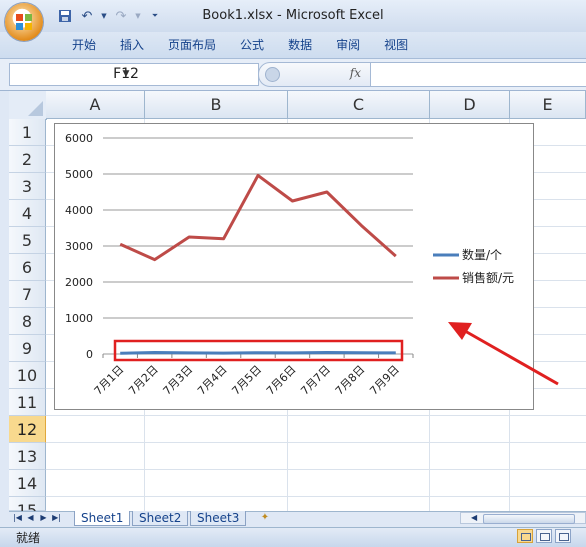 The width and height of the screenshot is (586, 547). What do you see at coordinates (30, 518) in the screenshot?
I see `prev-sheet-icon: ◀` at bounding box center [30, 518].